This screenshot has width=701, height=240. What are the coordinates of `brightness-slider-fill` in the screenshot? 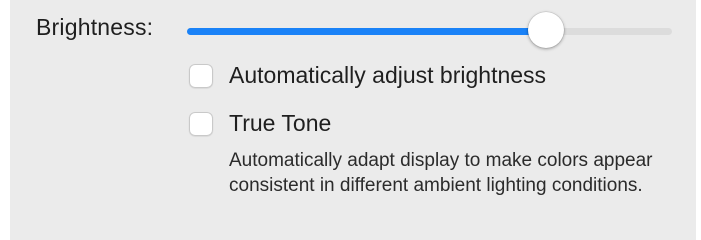 It's located at (366, 31).